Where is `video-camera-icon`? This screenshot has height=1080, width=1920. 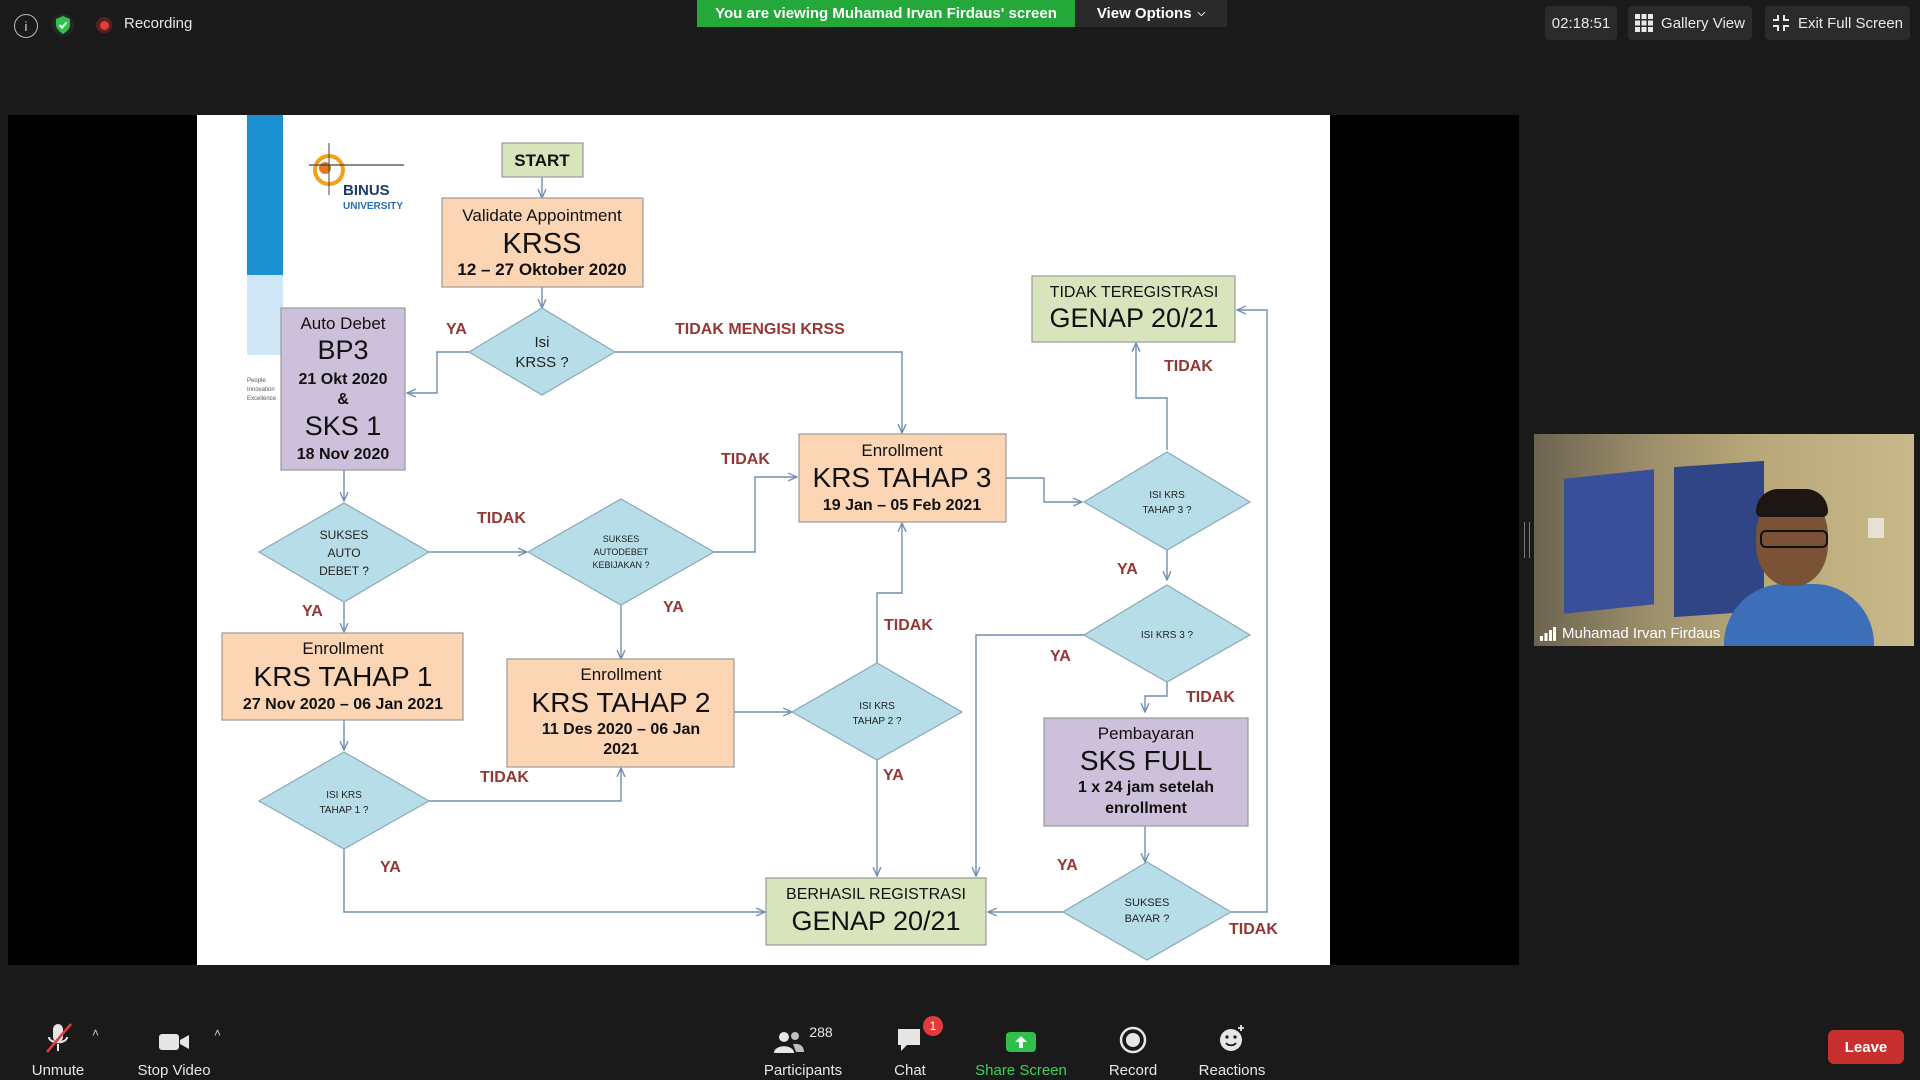
video-camera-icon is located at coordinates (174, 1042).